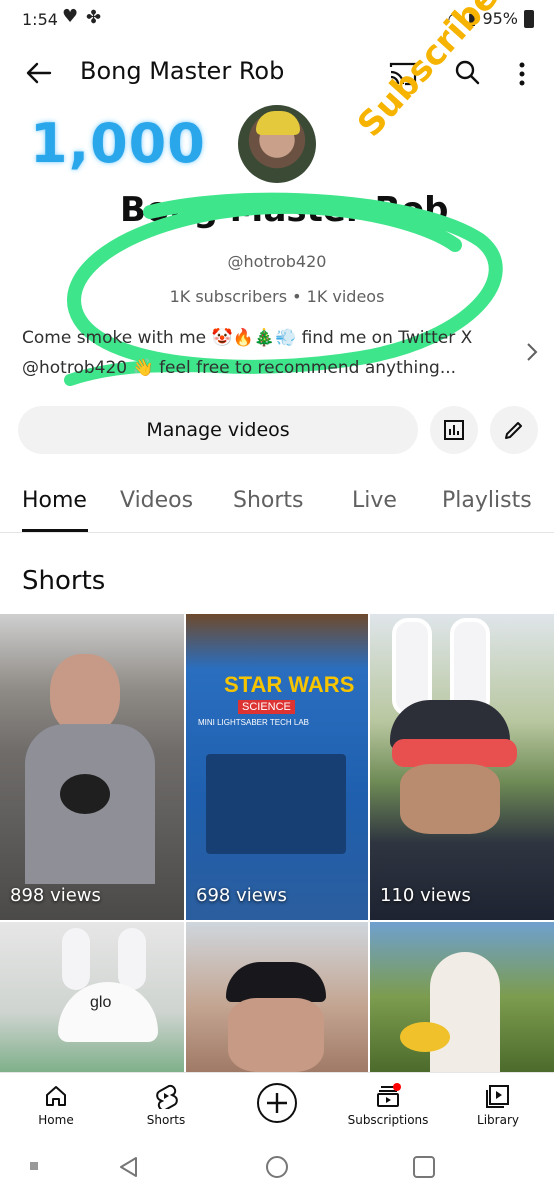 Image resolution: width=554 pixels, height=1200 pixels. I want to click on tech-lab-label: MINI LIGHTSABER TECH LAB, so click(253, 722).